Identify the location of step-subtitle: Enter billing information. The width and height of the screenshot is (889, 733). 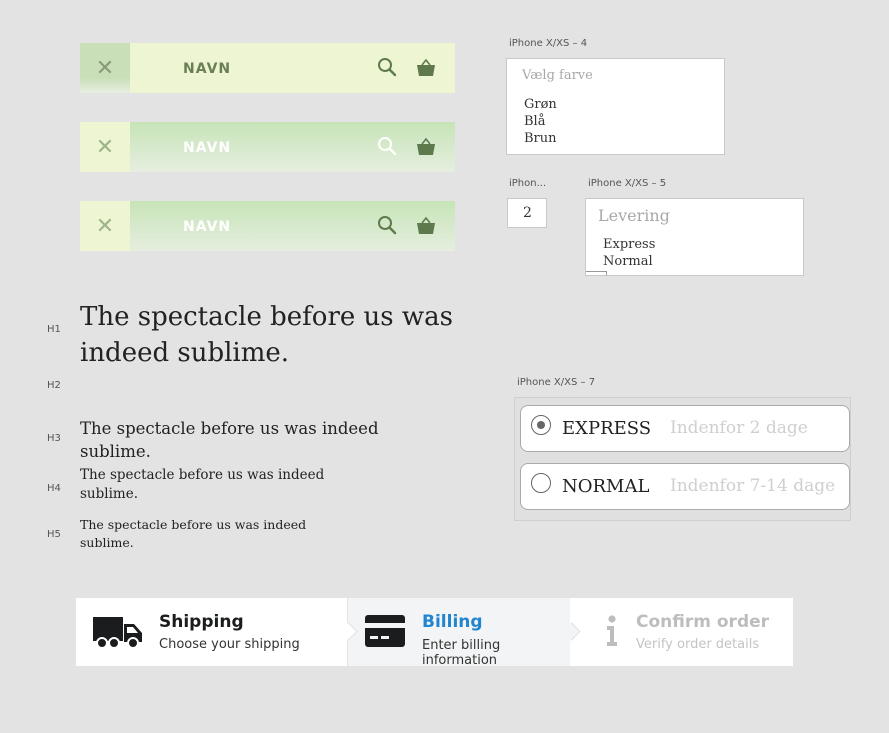
(461, 653).